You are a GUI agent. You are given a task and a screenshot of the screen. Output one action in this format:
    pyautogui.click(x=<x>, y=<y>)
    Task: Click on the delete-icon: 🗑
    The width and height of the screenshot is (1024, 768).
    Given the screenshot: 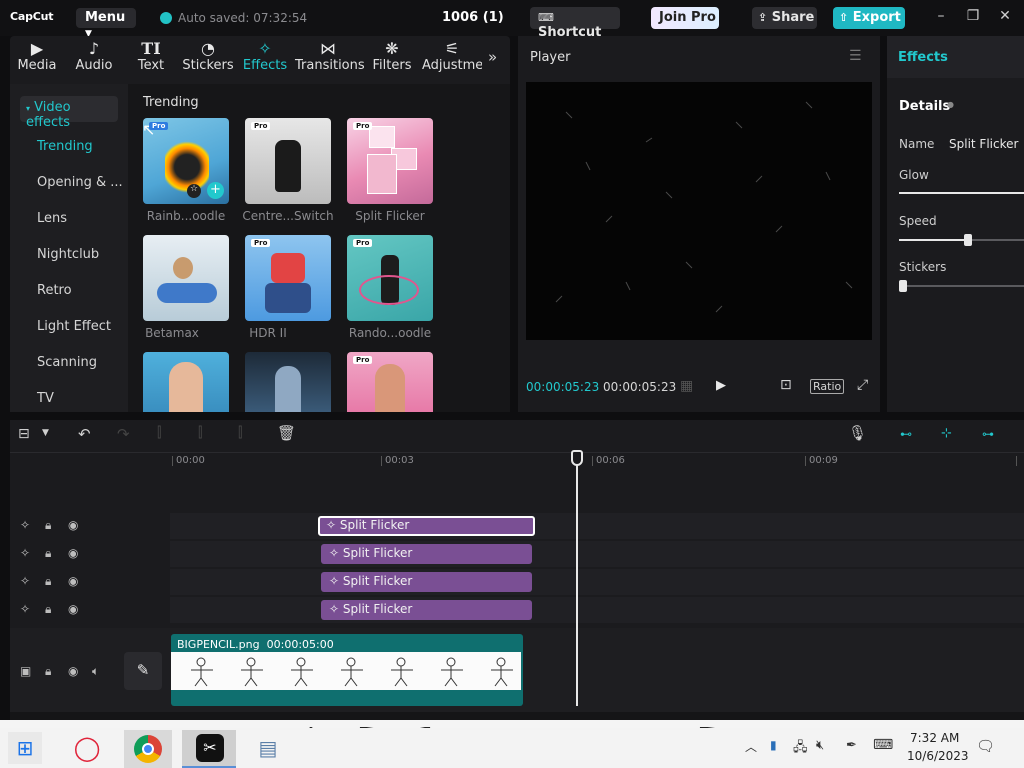 What is the action you would take?
    pyautogui.click(x=286, y=433)
    